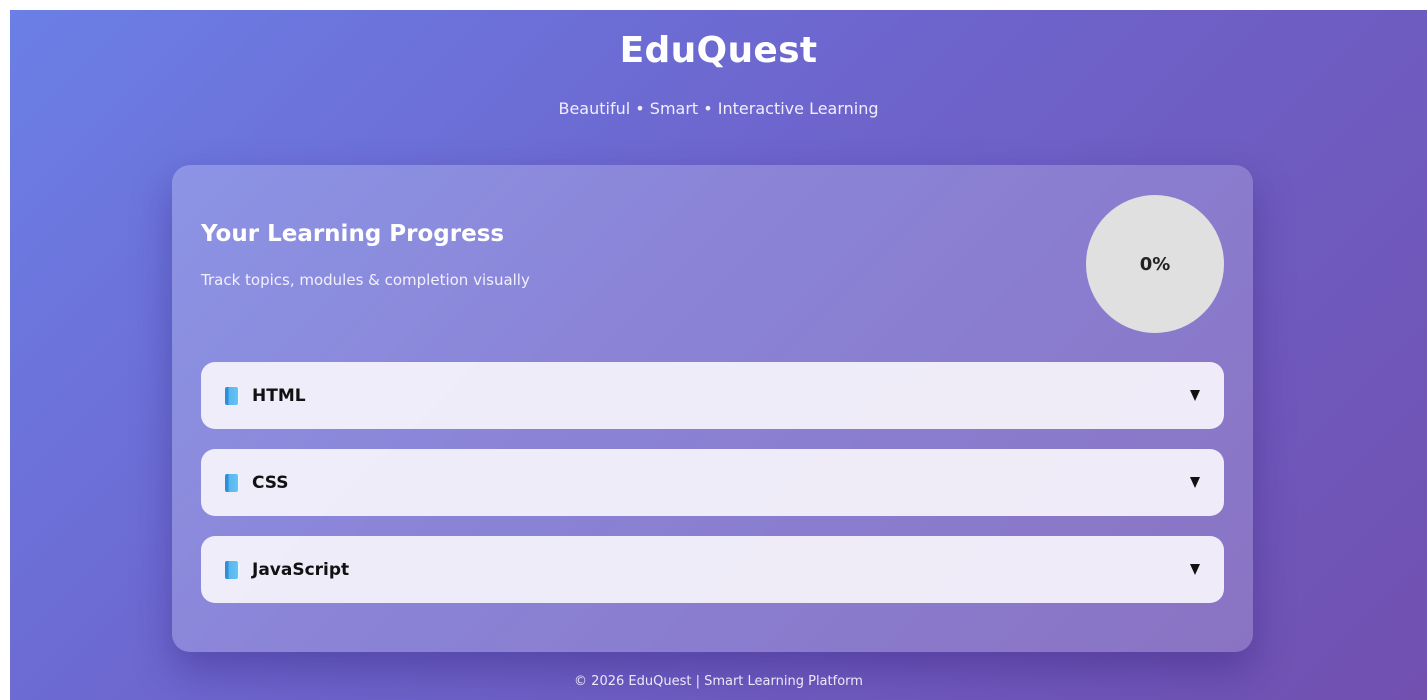 Image resolution: width=1427 pixels, height=700 pixels. I want to click on module-label: JavaScript, so click(301, 569).